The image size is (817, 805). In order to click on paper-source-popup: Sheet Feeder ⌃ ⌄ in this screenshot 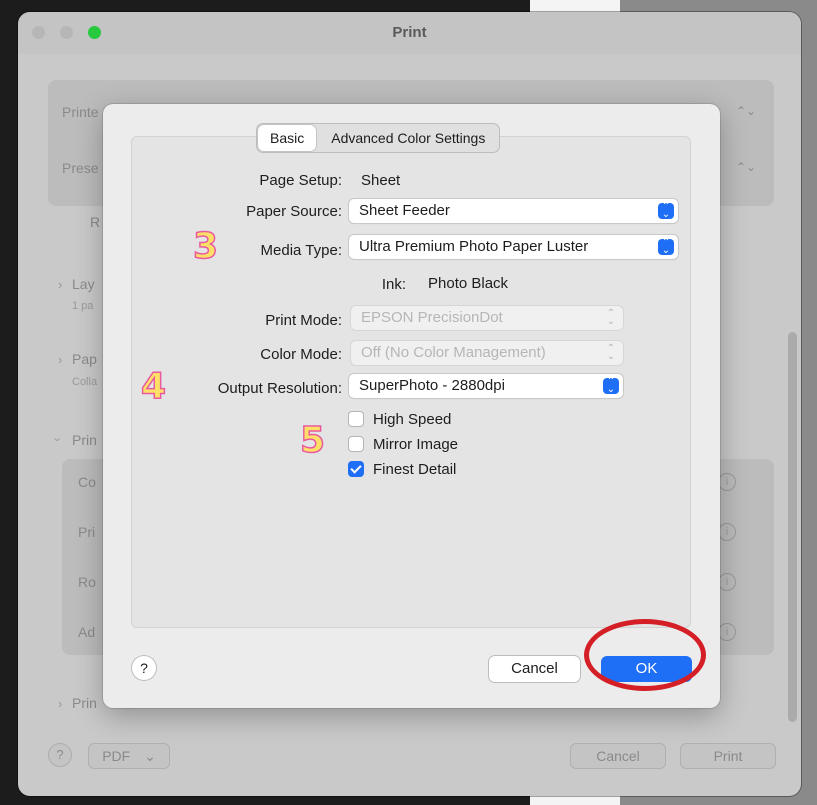, I will do `click(513, 211)`.